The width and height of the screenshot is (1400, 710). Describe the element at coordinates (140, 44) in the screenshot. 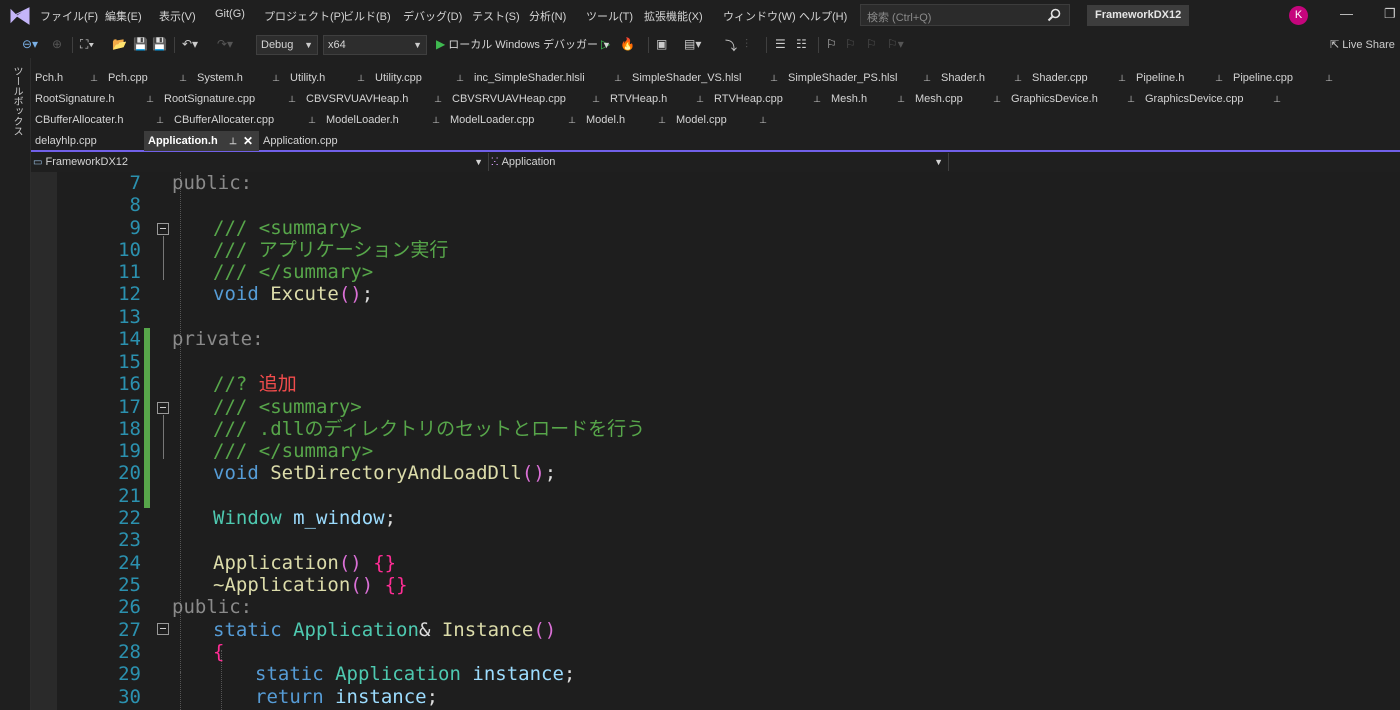

I see `save-icon: 💾` at that location.